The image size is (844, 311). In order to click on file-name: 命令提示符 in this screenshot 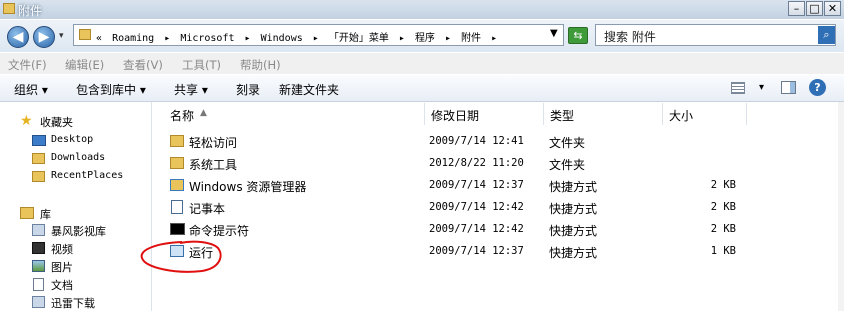, I will do `click(219, 231)`.